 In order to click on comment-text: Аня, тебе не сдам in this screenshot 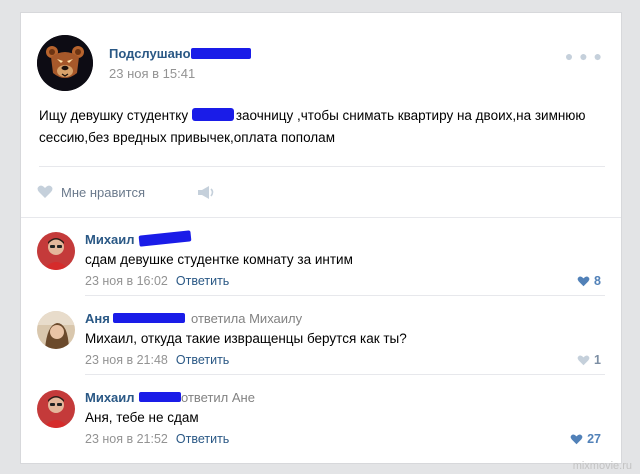, I will do `click(142, 417)`.